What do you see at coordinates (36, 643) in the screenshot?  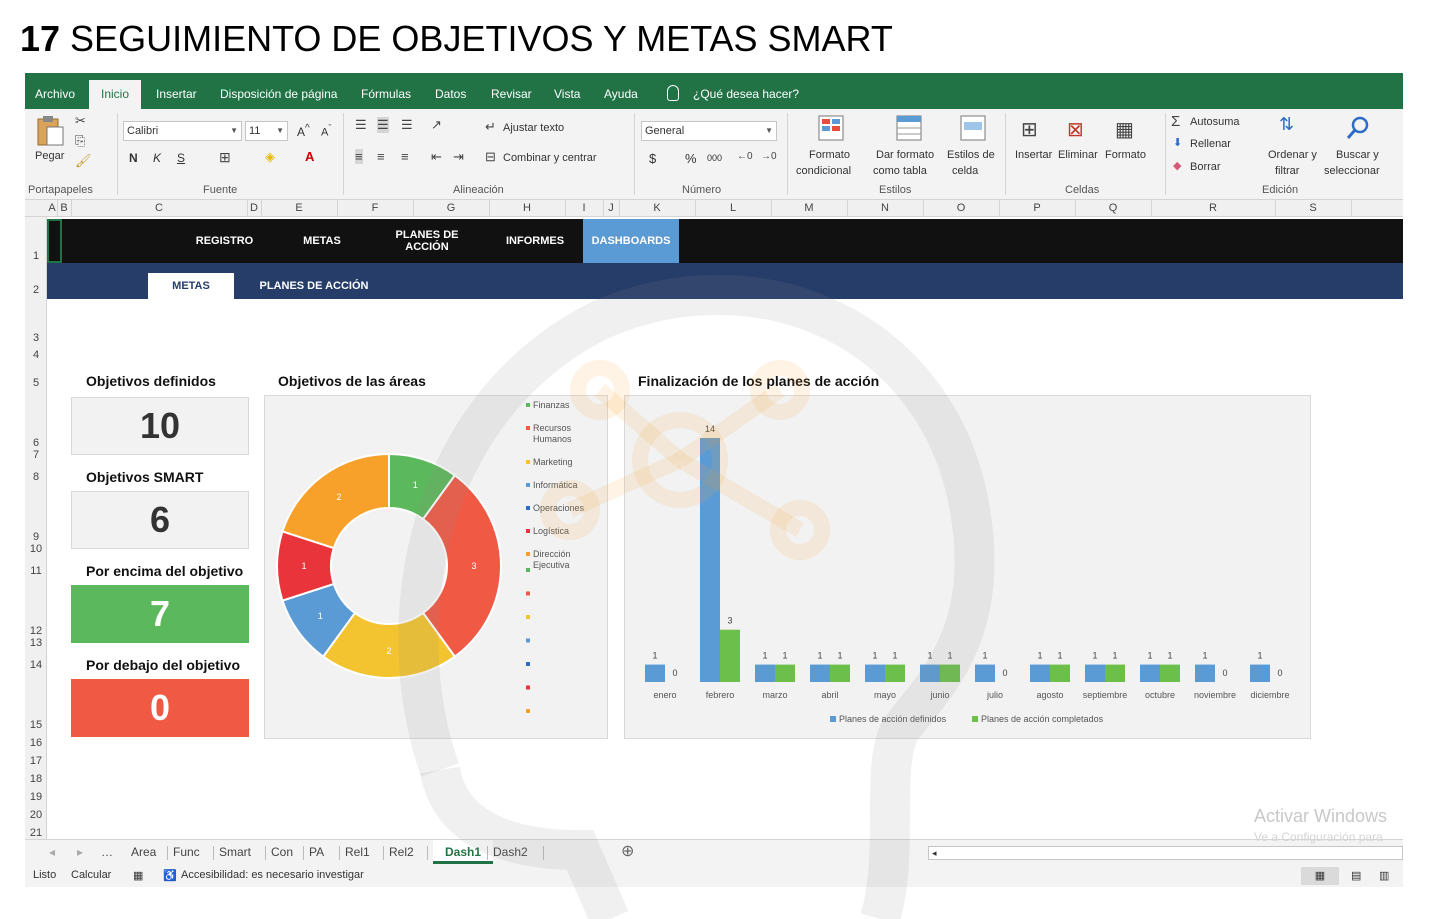 I see `row-header-13: 13` at bounding box center [36, 643].